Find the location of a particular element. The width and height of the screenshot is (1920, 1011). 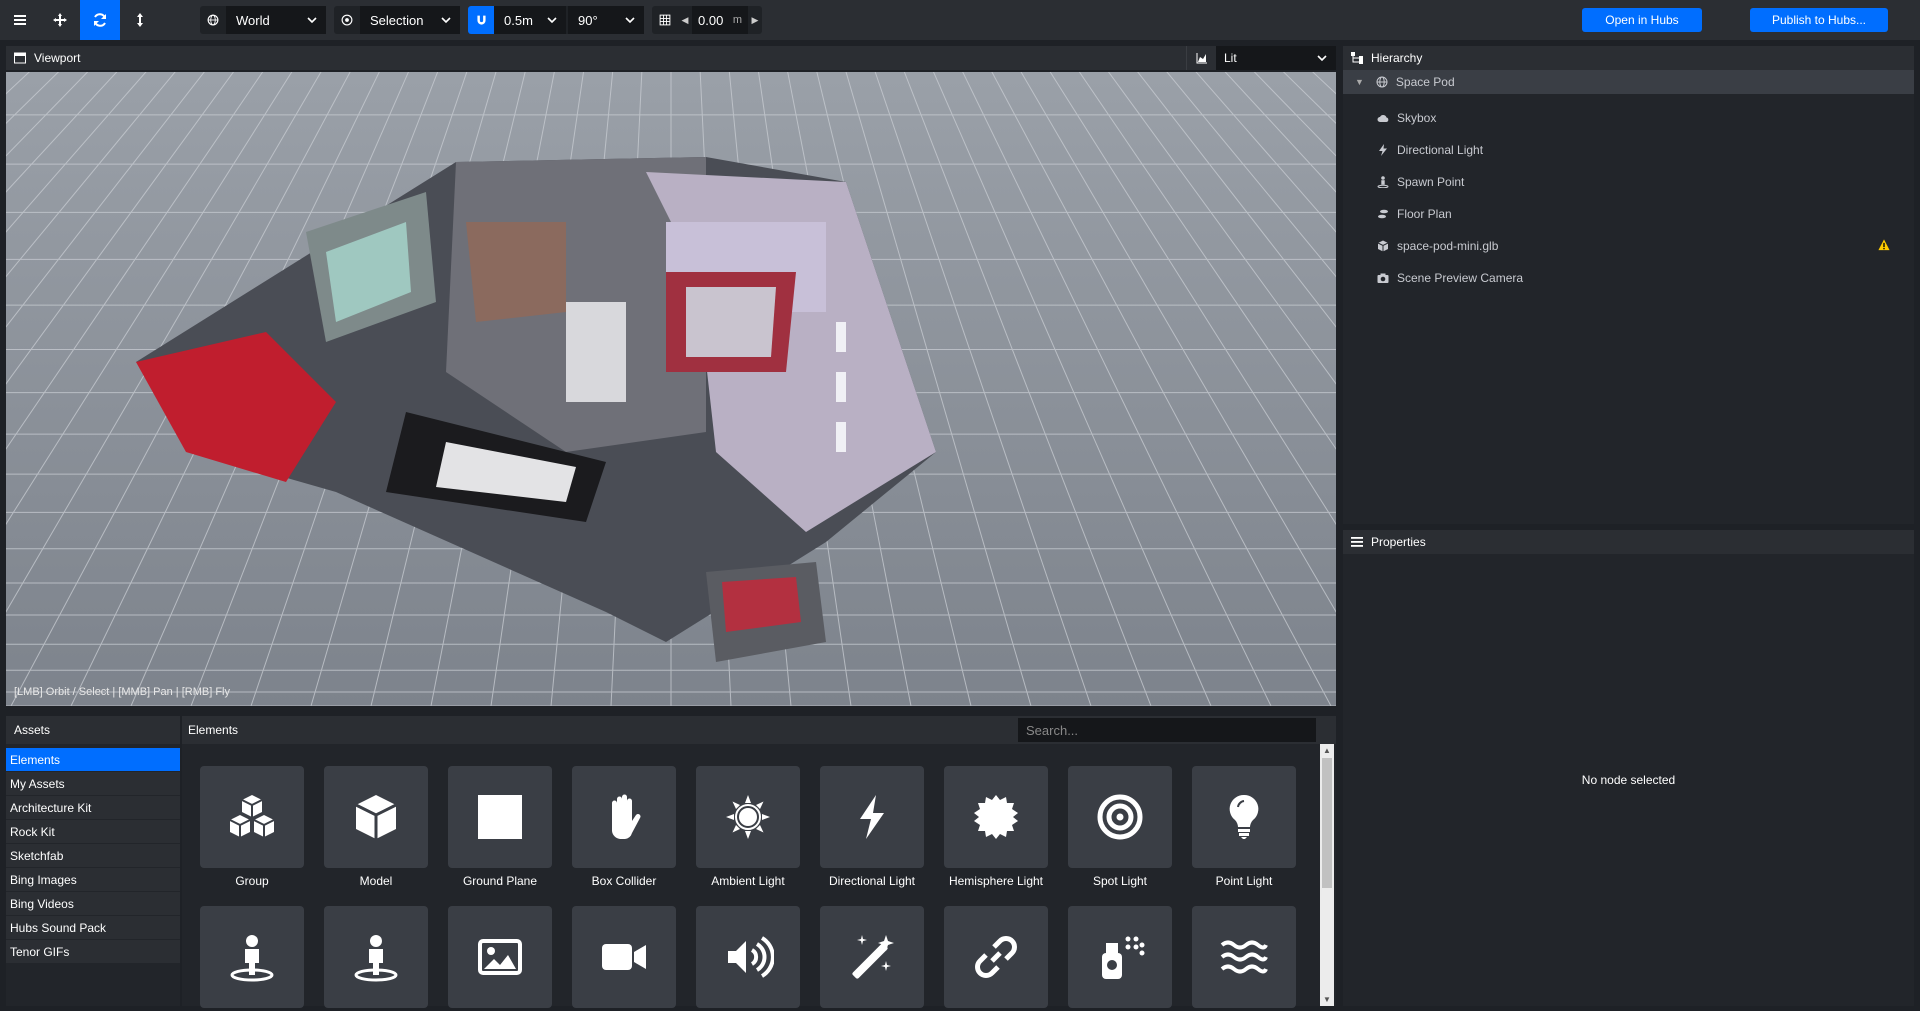

open-in-hubs-button: Open in Hubs is located at coordinates (1642, 20).